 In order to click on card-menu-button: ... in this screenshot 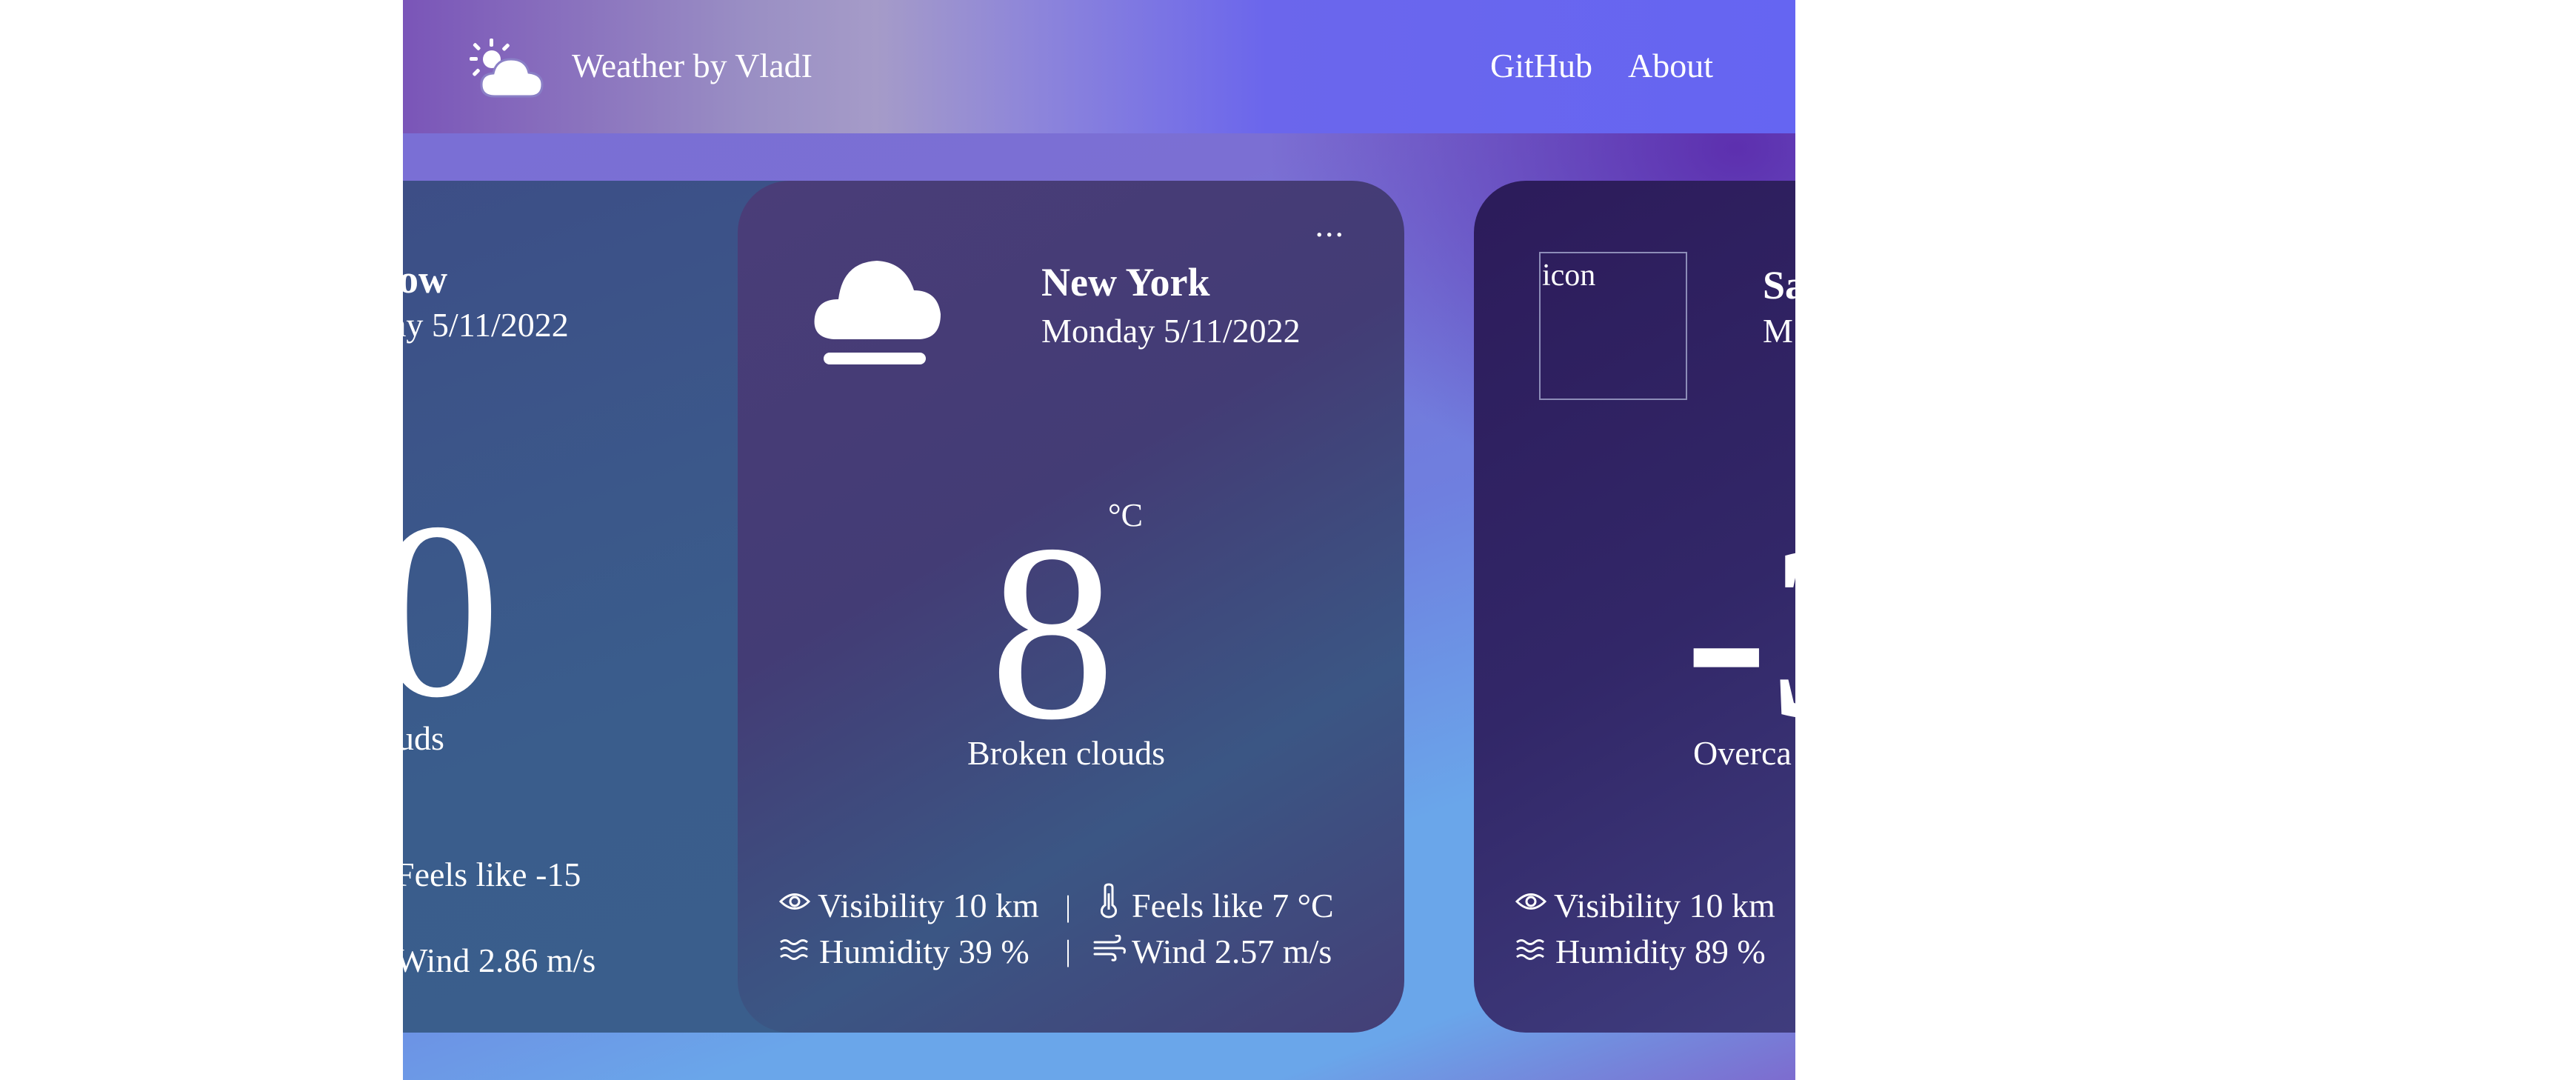, I will do `click(1330, 225)`.